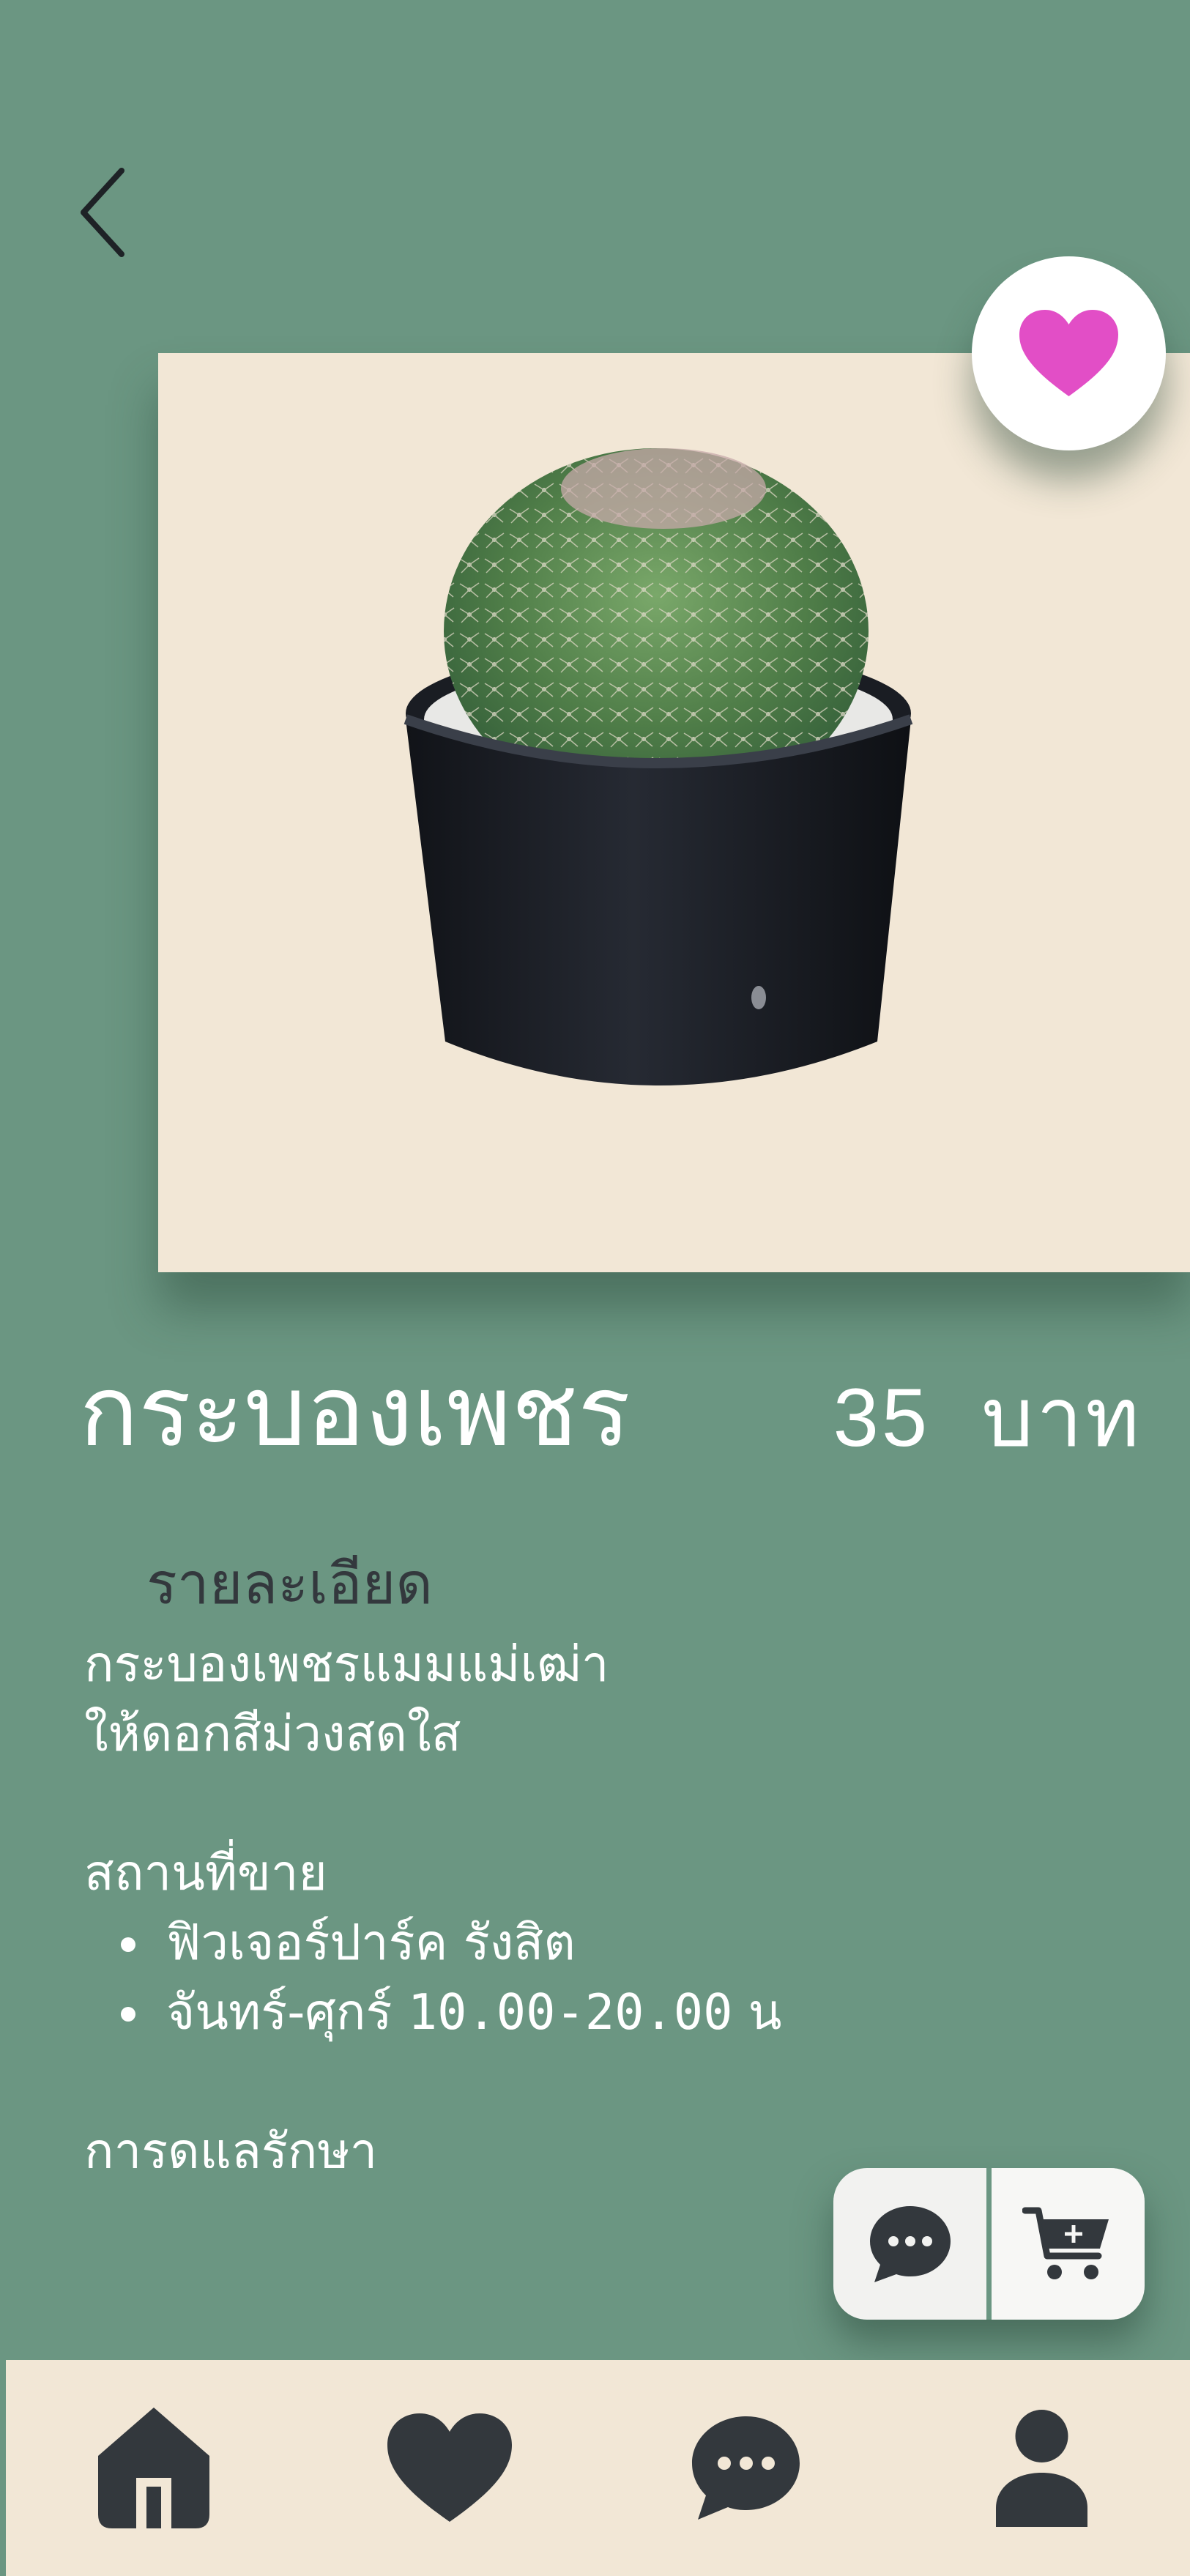 This screenshot has width=1190, height=2576. What do you see at coordinates (231, 2145) in the screenshot?
I see `care-heading: การดูแลรักษา` at bounding box center [231, 2145].